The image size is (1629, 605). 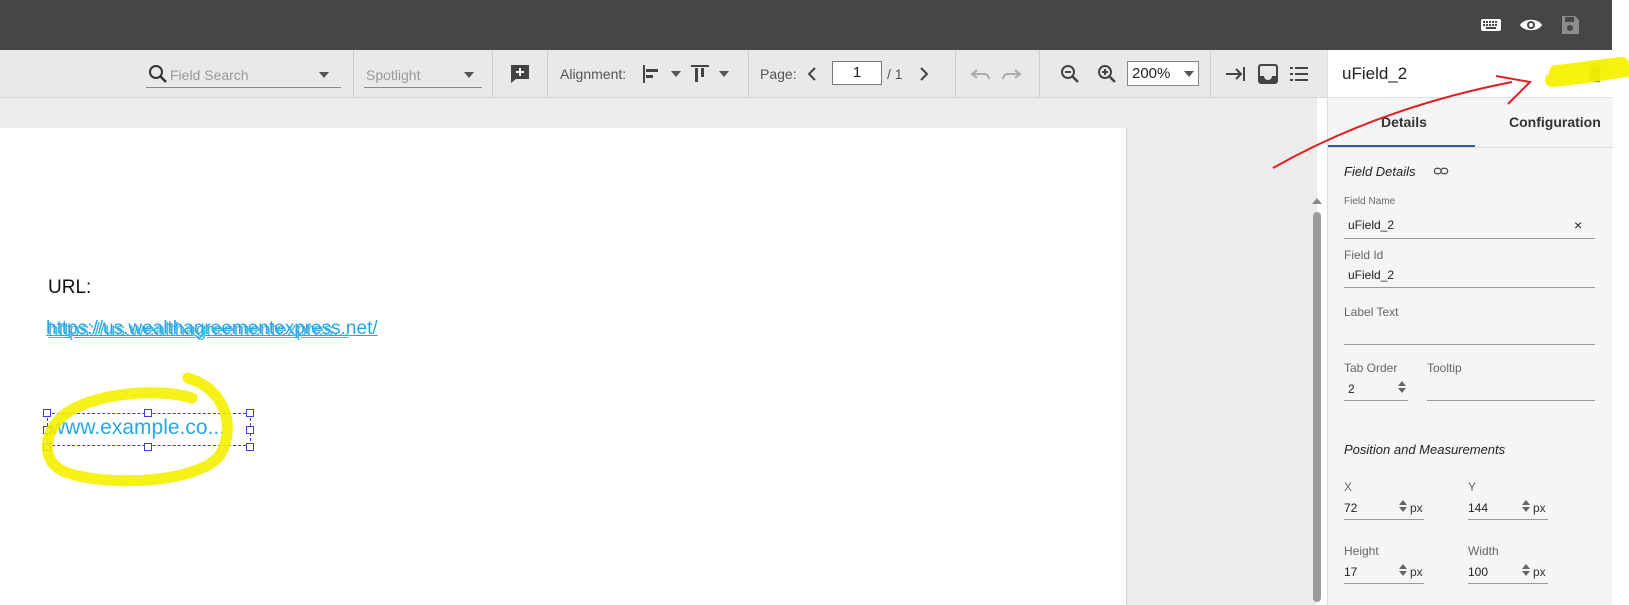 What do you see at coordinates (1539, 508) in the screenshot?
I see `y-unit: px` at bounding box center [1539, 508].